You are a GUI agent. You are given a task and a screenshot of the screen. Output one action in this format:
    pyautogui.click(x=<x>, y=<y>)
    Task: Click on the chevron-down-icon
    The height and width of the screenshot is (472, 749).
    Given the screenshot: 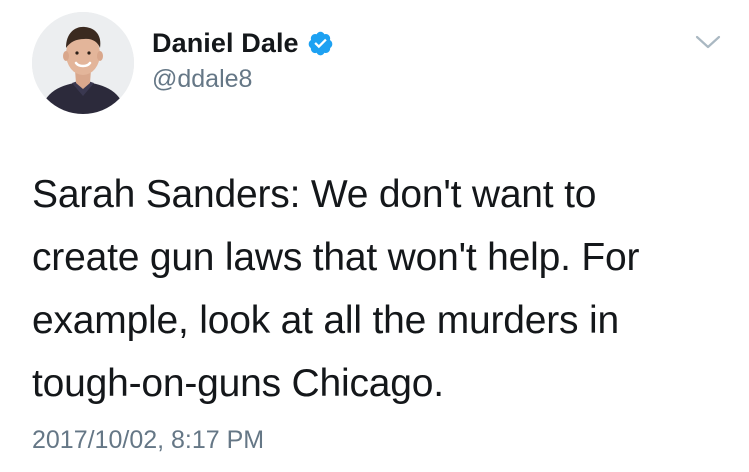 What is the action you would take?
    pyautogui.click(x=708, y=42)
    